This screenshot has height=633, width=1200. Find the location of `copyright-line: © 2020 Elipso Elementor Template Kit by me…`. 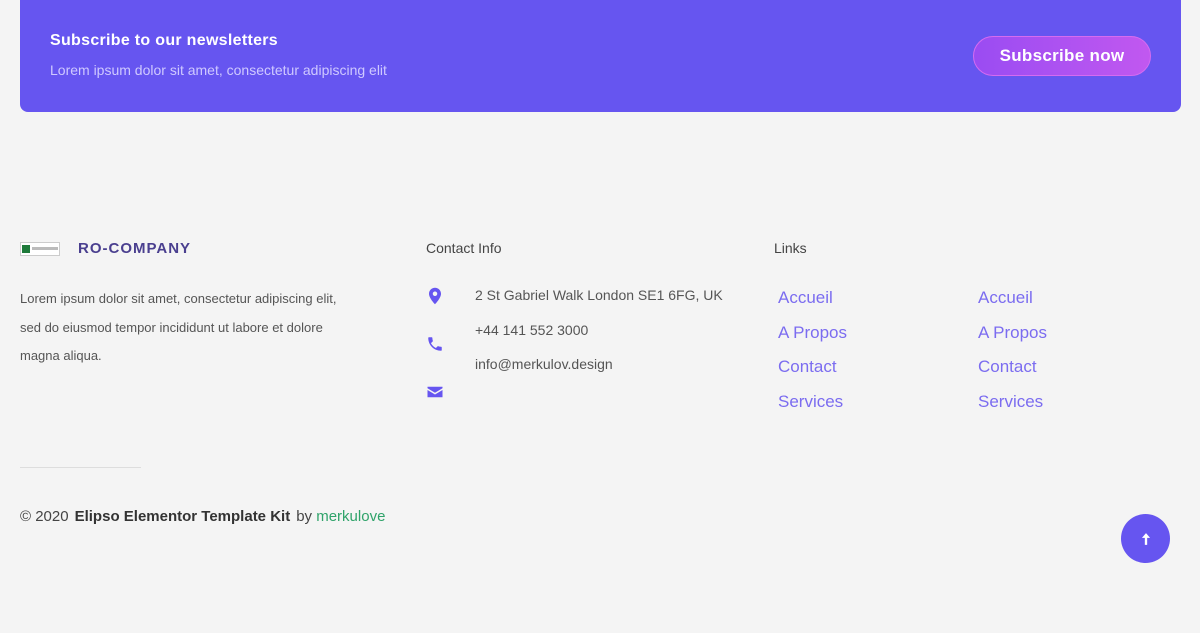

copyright-line: © 2020 Elipso Elementor Template Kit by me… is located at coordinates (202, 516).